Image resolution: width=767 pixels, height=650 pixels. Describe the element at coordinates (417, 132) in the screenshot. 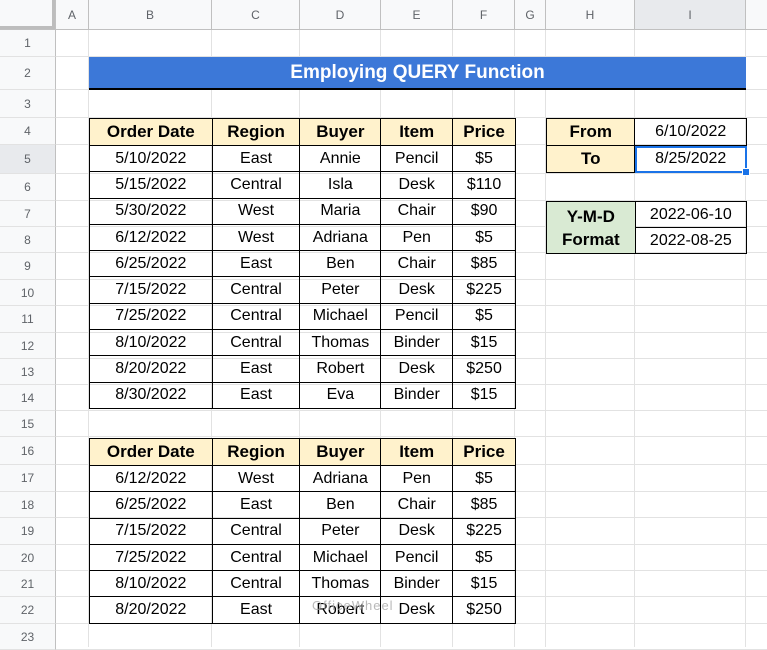

I see `header-item: Item` at that location.